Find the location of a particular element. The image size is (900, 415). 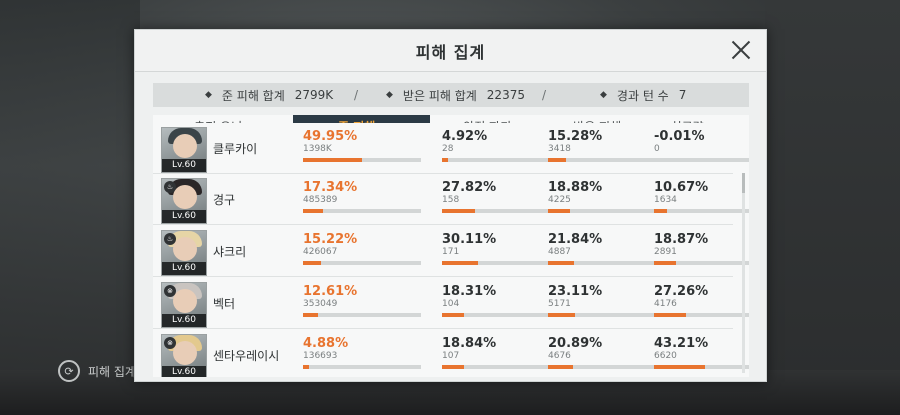

summary-dealt-label: 준 피해 합계 is located at coordinates (253, 95).